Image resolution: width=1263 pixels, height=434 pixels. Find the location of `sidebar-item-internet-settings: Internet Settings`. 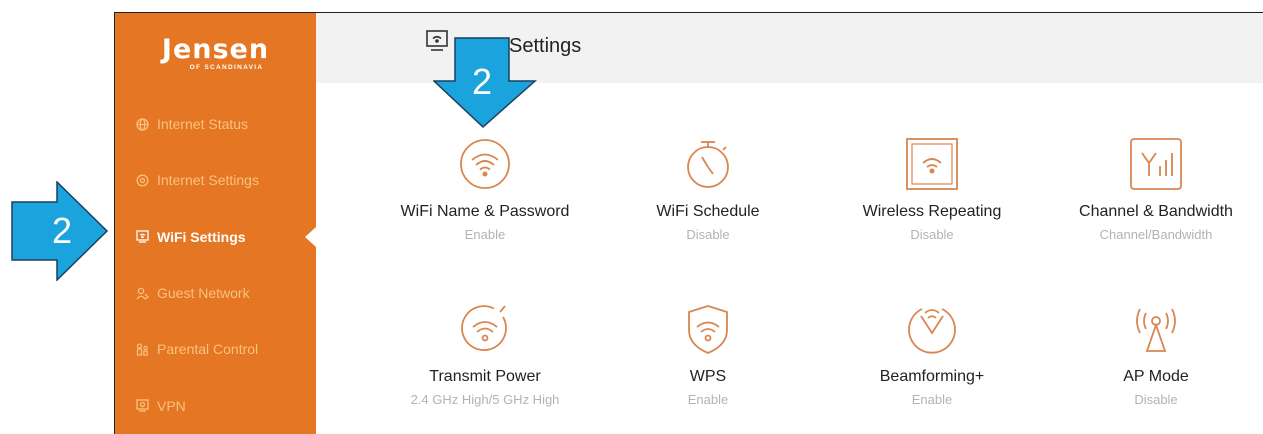

sidebar-item-internet-settings: Internet Settings is located at coordinates (215, 180).